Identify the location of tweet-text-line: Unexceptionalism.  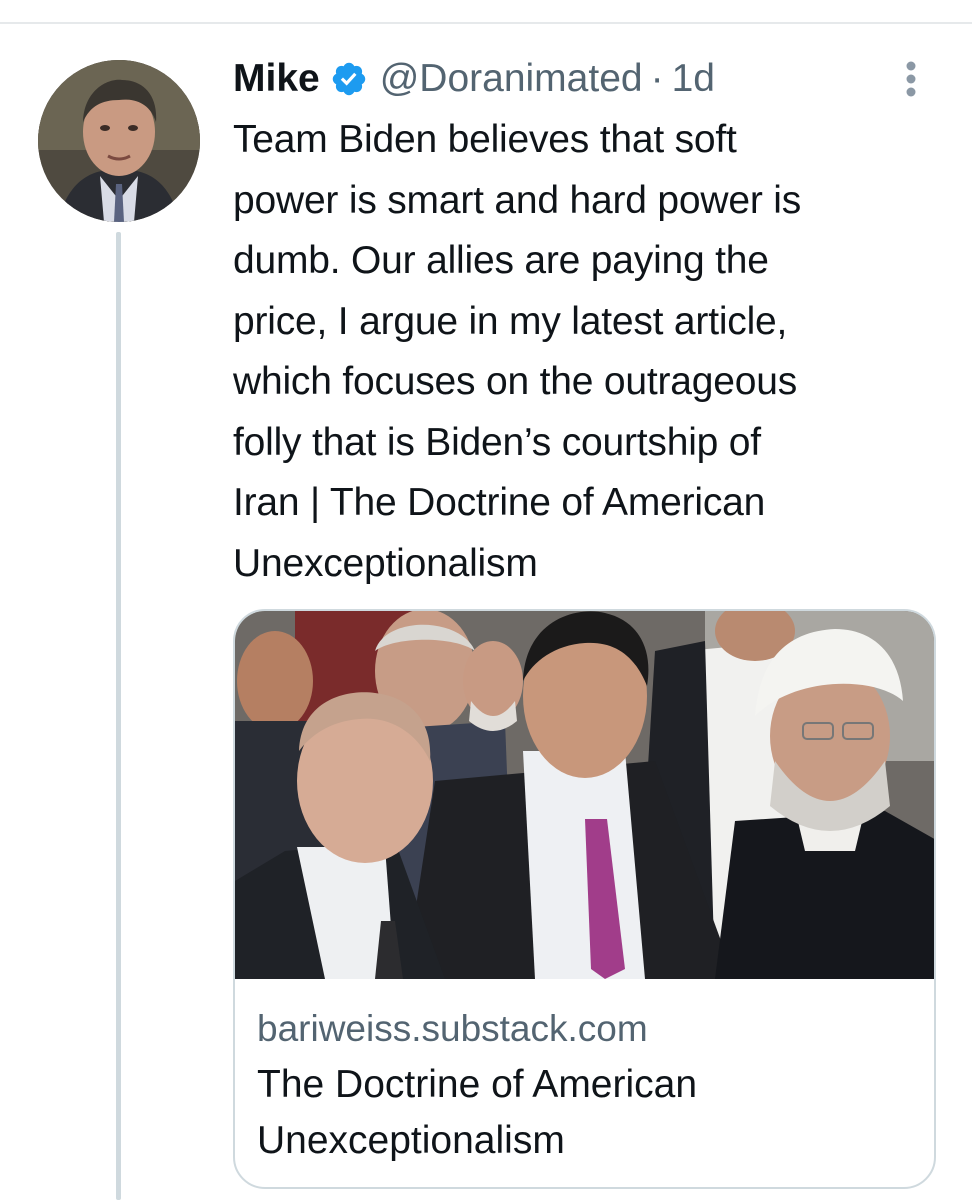
(385, 563).